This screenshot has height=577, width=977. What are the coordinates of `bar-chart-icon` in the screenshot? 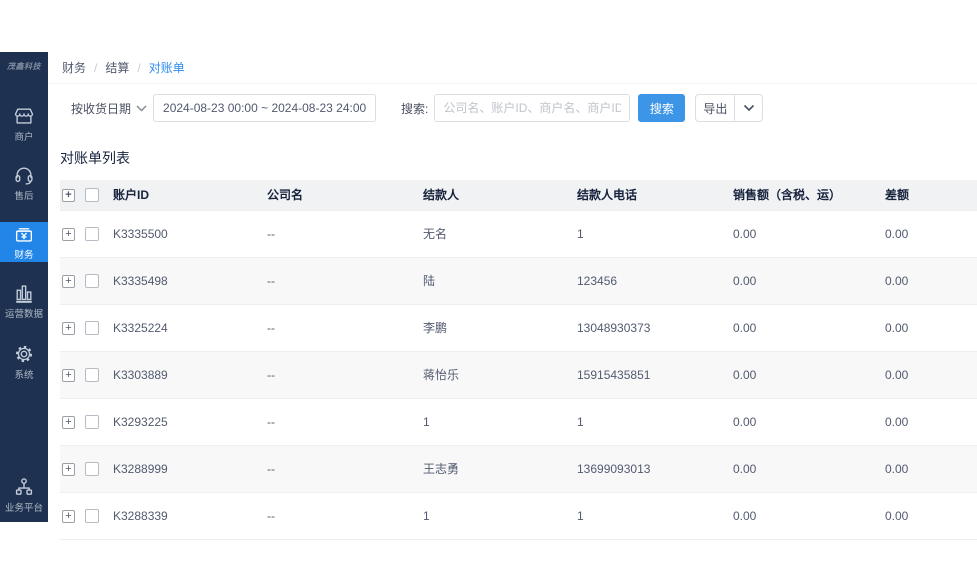 It's located at (24, 293).